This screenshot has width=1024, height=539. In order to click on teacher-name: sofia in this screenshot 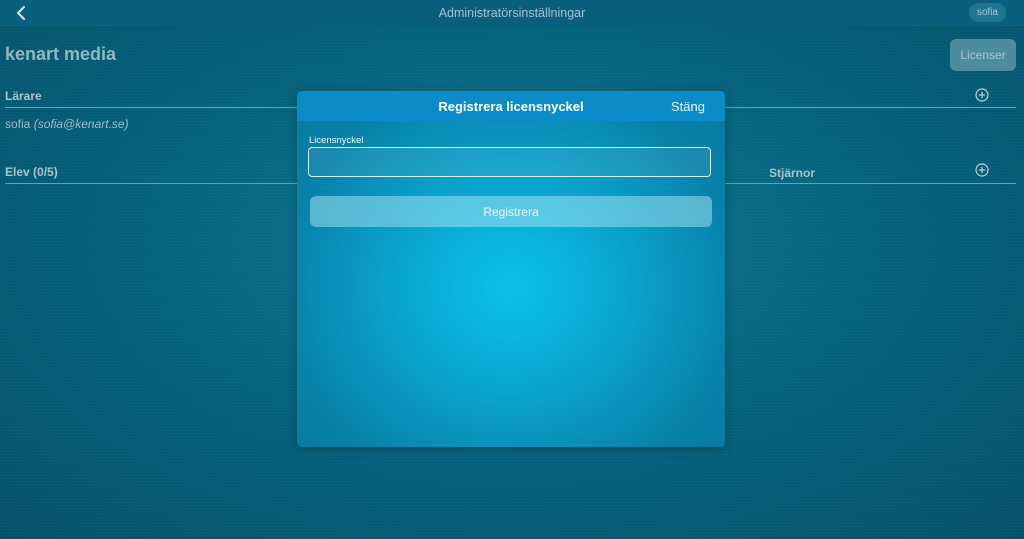, I will do `click(18, 124)`.